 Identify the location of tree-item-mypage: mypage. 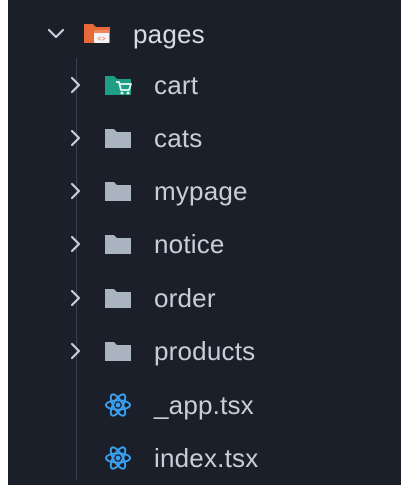
(204, 191).